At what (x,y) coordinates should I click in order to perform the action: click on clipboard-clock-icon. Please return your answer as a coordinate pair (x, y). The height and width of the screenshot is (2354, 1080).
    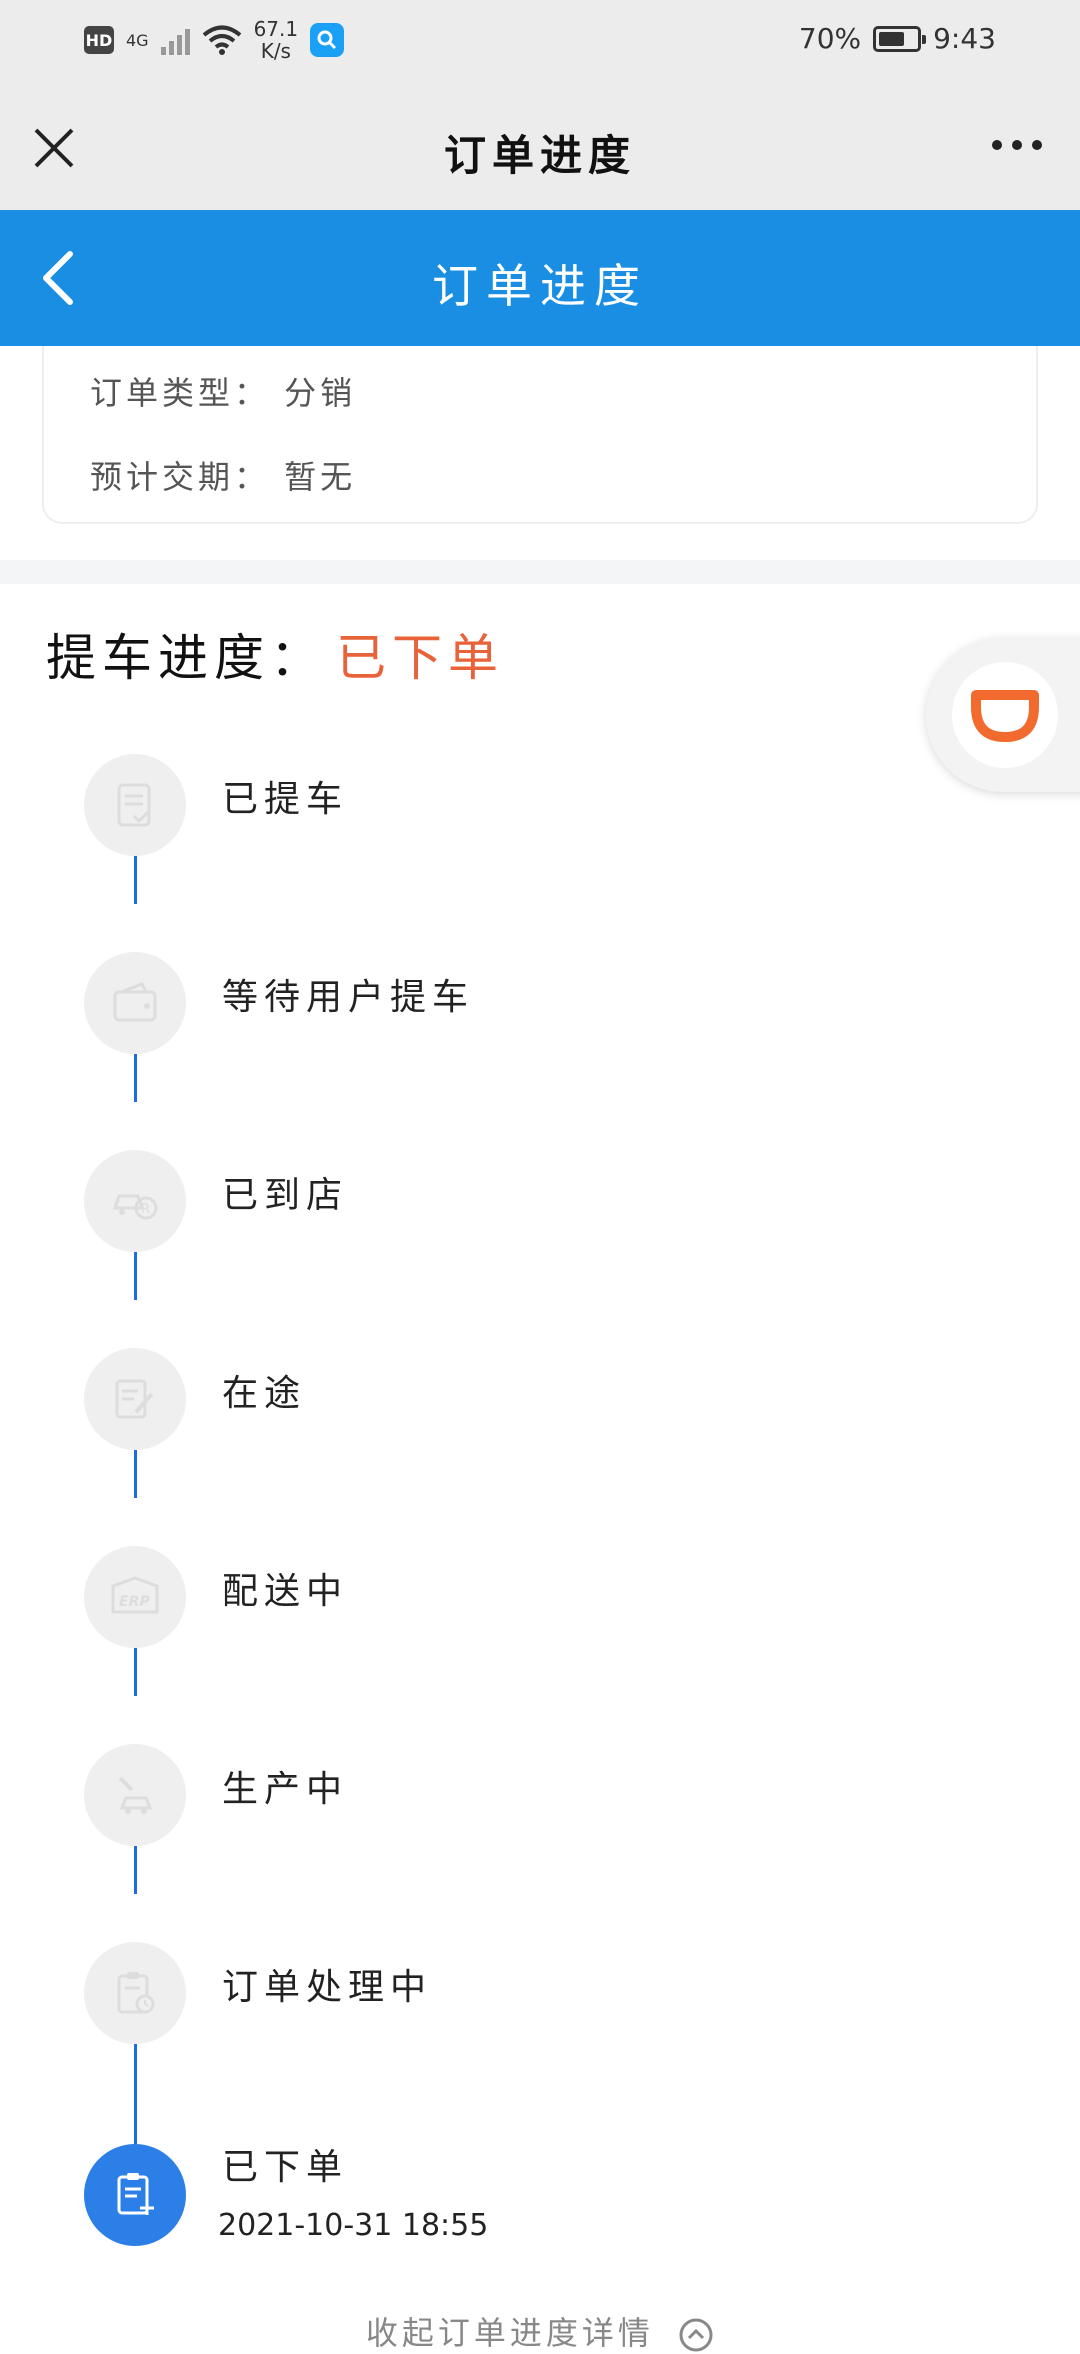
    Looking at the image, I should click on (135, 1993).